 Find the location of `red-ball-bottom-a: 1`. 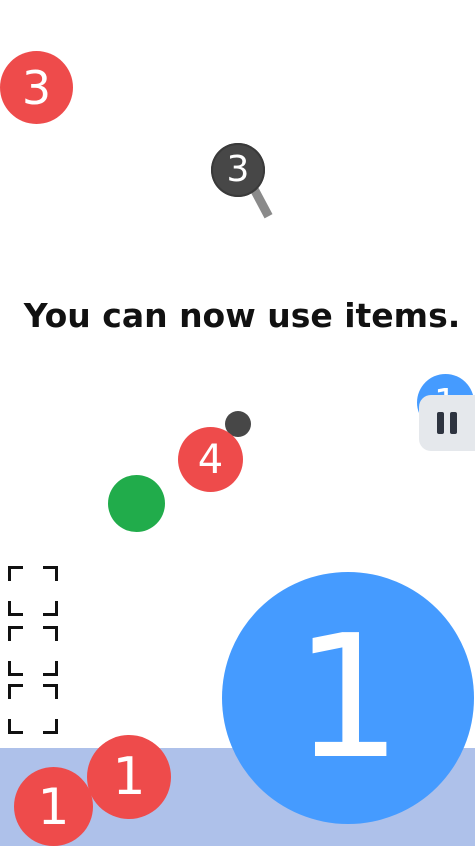

red-ball-bottom-a: 1 is located at coordinates (53, 806).